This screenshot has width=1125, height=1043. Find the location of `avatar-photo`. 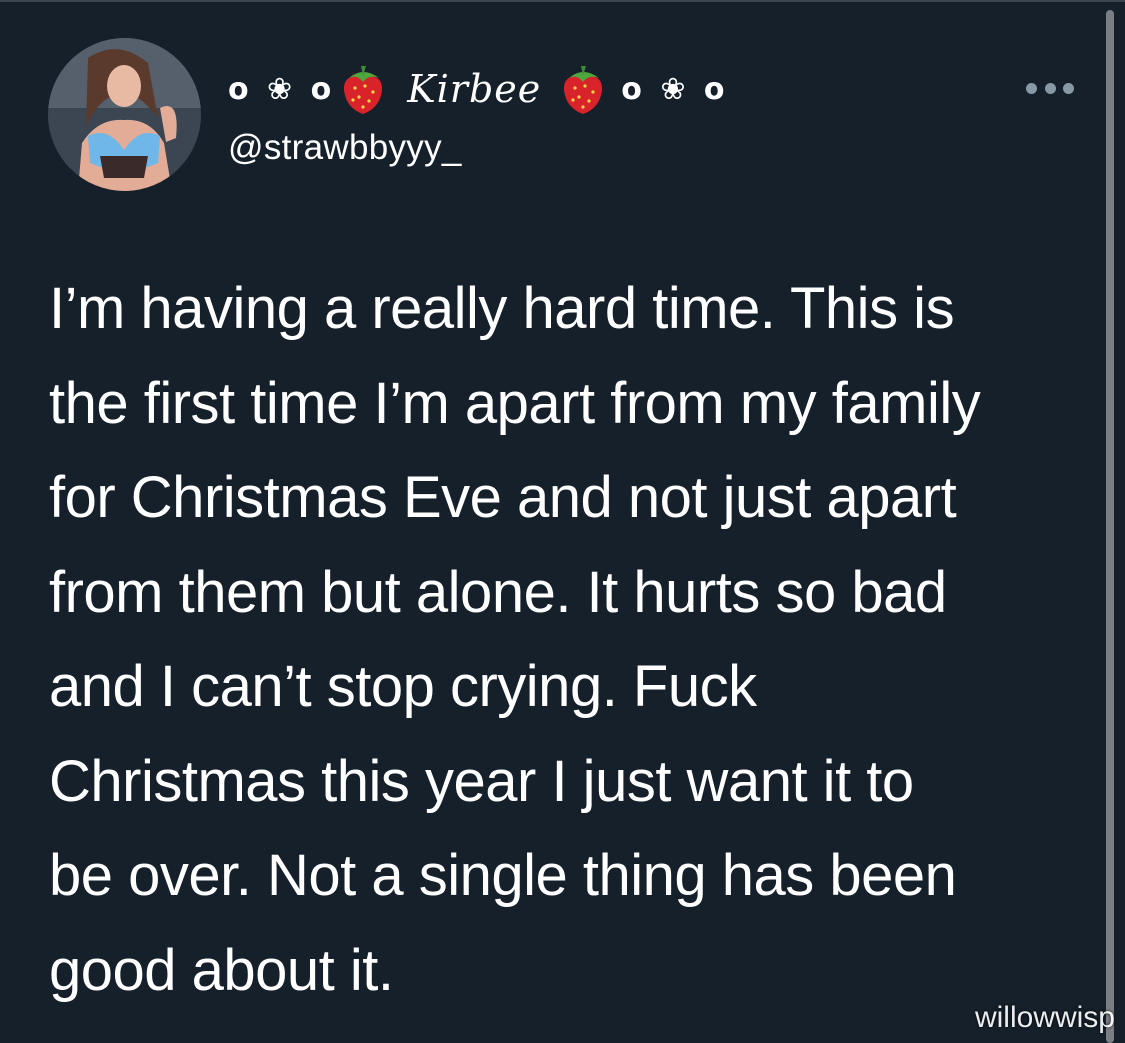

avatar-photo is located at coordinates (124, 114).